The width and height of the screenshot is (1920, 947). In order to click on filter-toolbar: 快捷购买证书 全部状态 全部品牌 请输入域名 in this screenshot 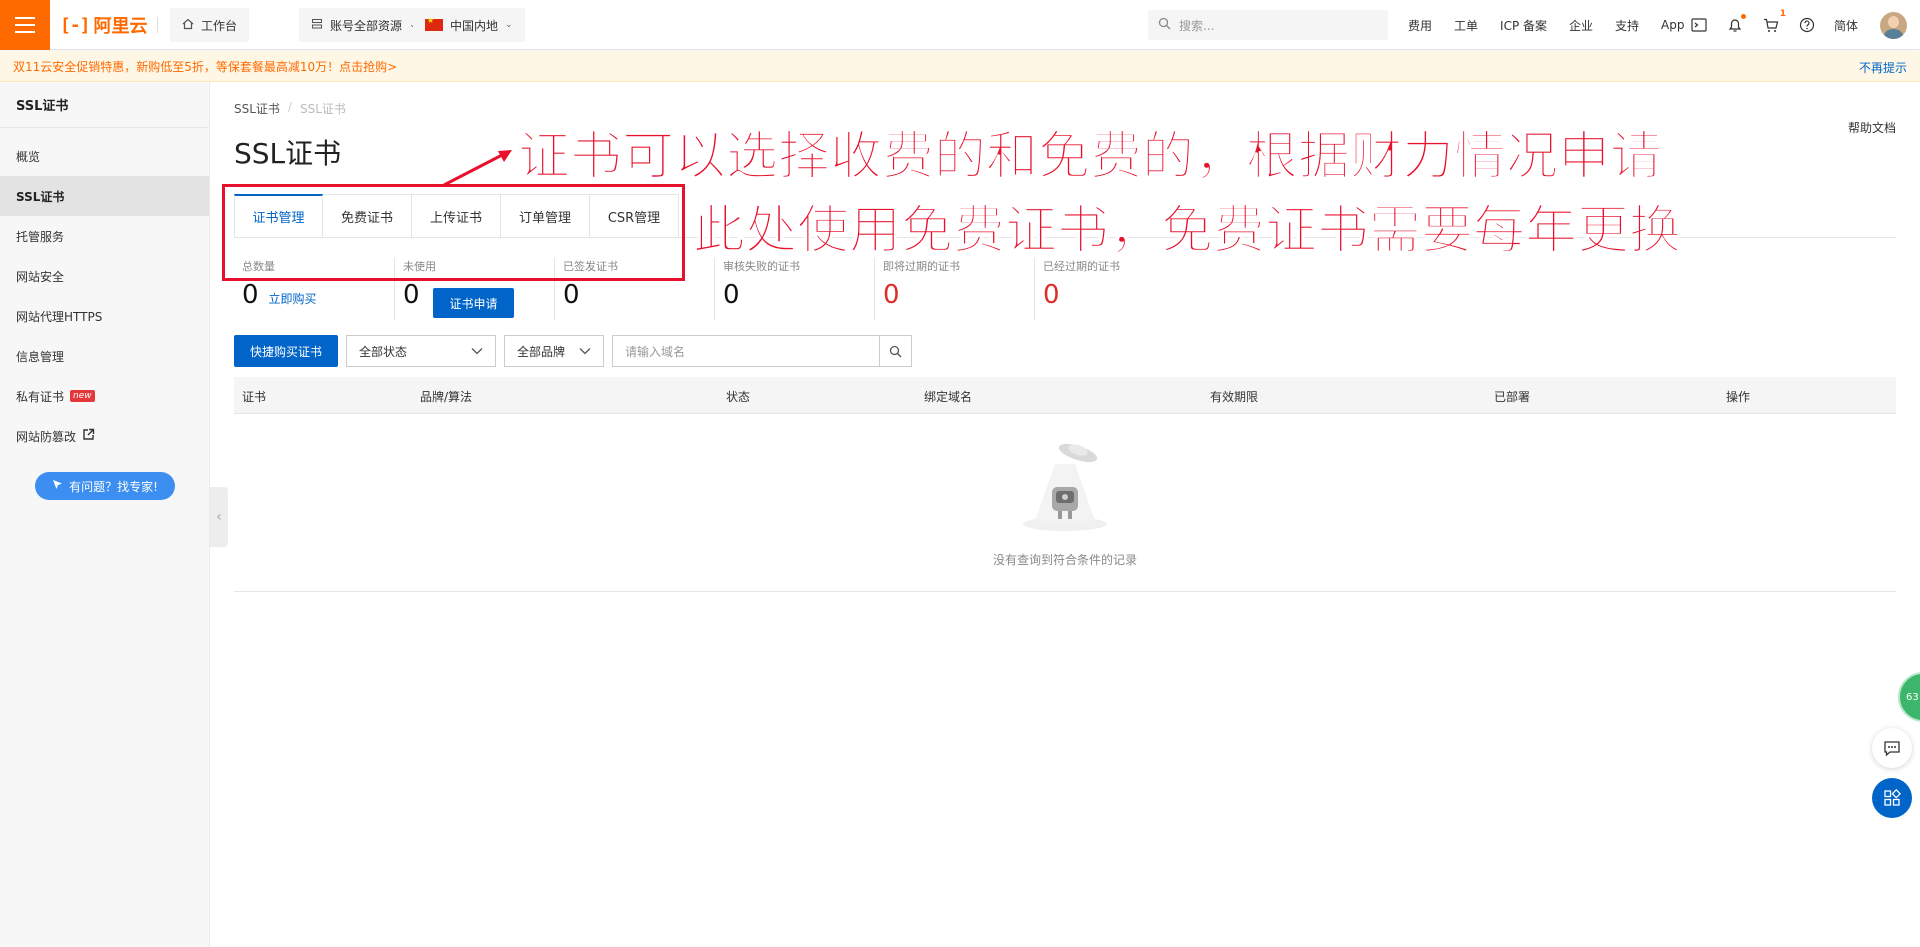, I will do `click(573, 351)`.